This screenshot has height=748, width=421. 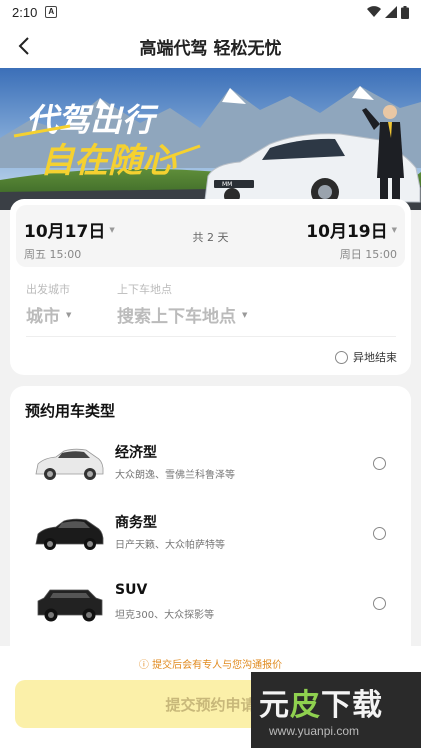 What do you see at coordinates (165, 615) in the screenshot?
I see `car-type-desc: 坦克300、大众探影等` at bounding box center [165, 615].